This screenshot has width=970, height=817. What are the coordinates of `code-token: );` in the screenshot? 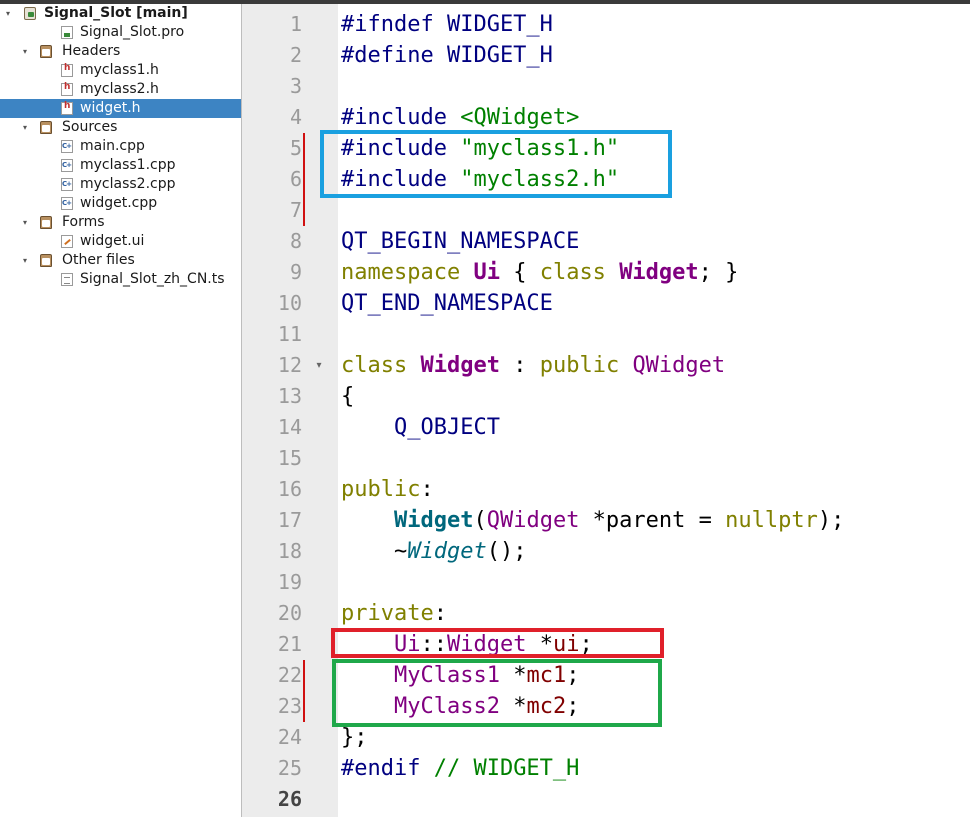 It's located at (831, 520).